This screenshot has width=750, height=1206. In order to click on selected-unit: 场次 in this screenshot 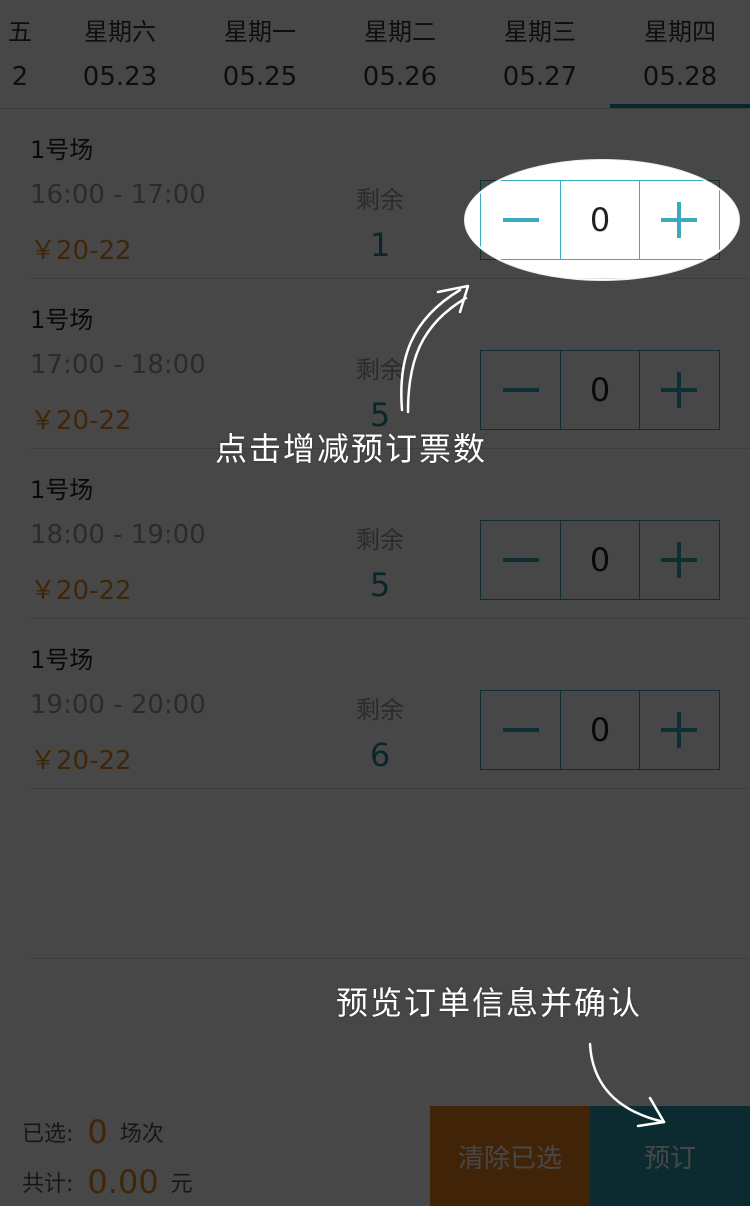, I will do `click(141, 1134)`.